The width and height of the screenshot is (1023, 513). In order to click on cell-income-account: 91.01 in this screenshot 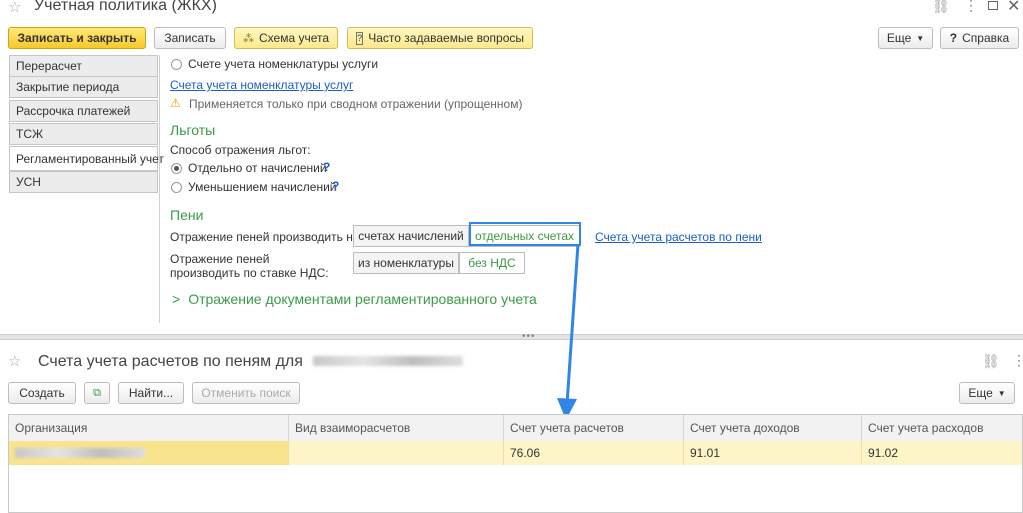, I will do `click(773, 453)`.